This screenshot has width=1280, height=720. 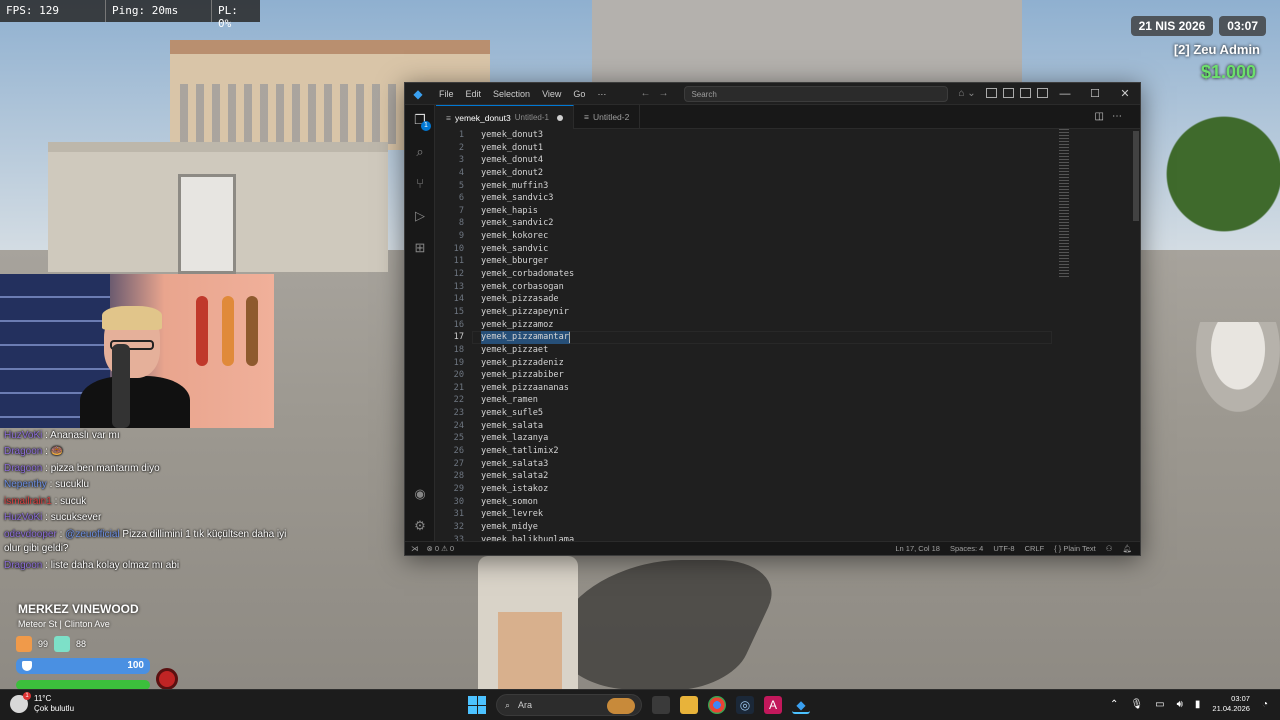 I want to click on editor-scrollbar, so click(x=1136, y=176).